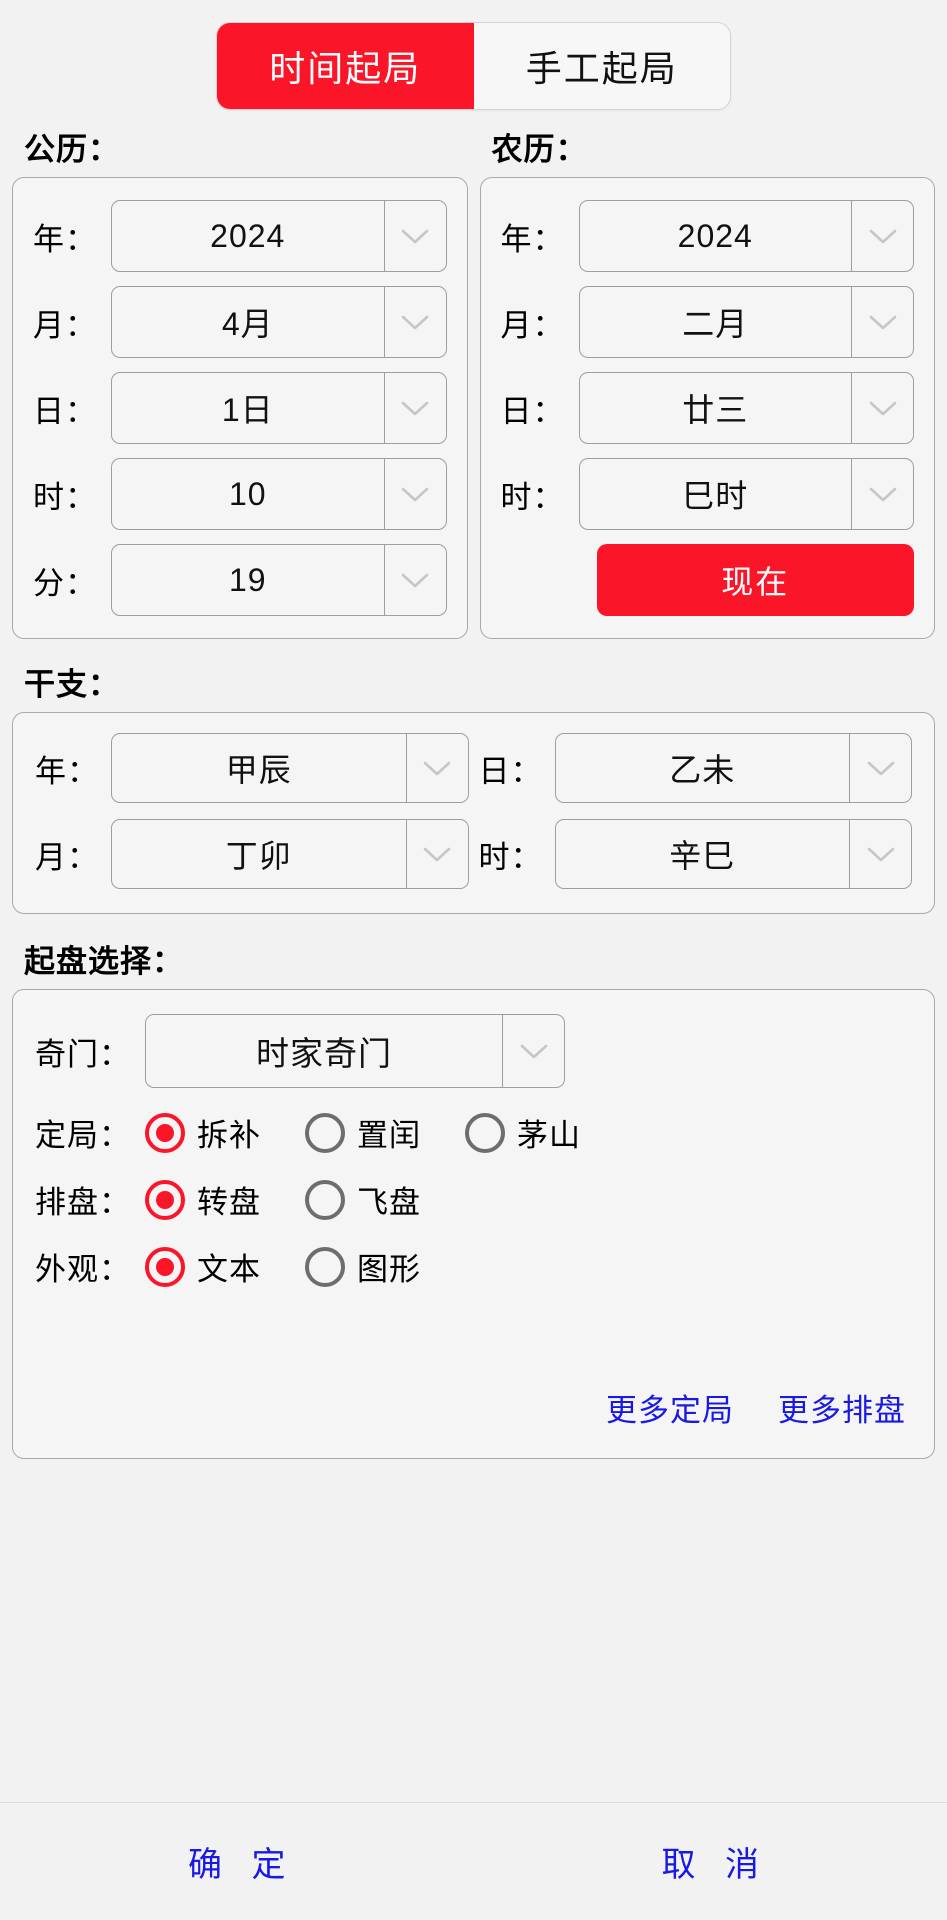 The image size is (947, 1920). I want to click on dingju-option-chaibu: 拆补, so click(203, 1132).